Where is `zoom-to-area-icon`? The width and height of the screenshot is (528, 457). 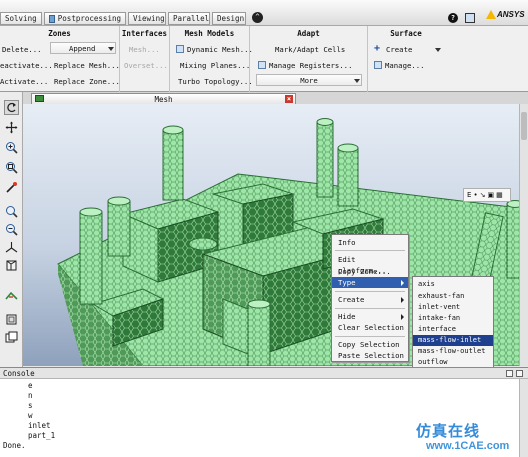 zoom-to-area-icon is located at coordinates (11, 167).